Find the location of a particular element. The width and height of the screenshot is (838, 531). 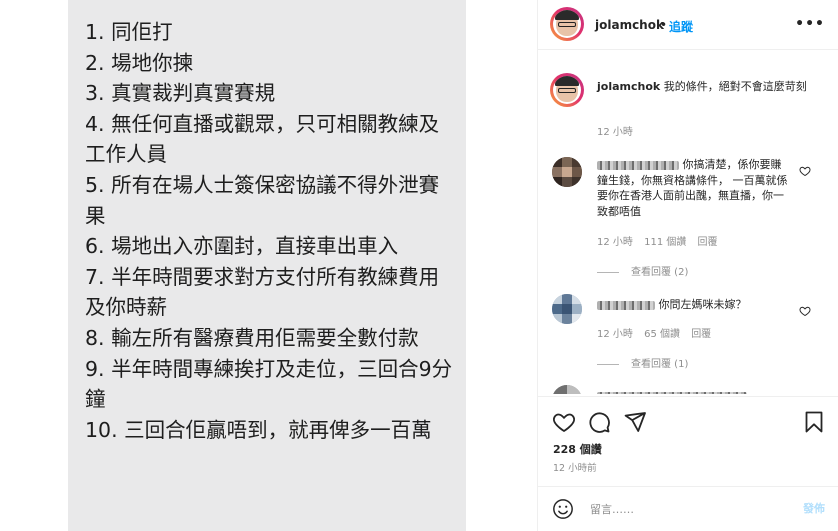

likes-count: 228 個讚 is located at coordinates (577, 449).